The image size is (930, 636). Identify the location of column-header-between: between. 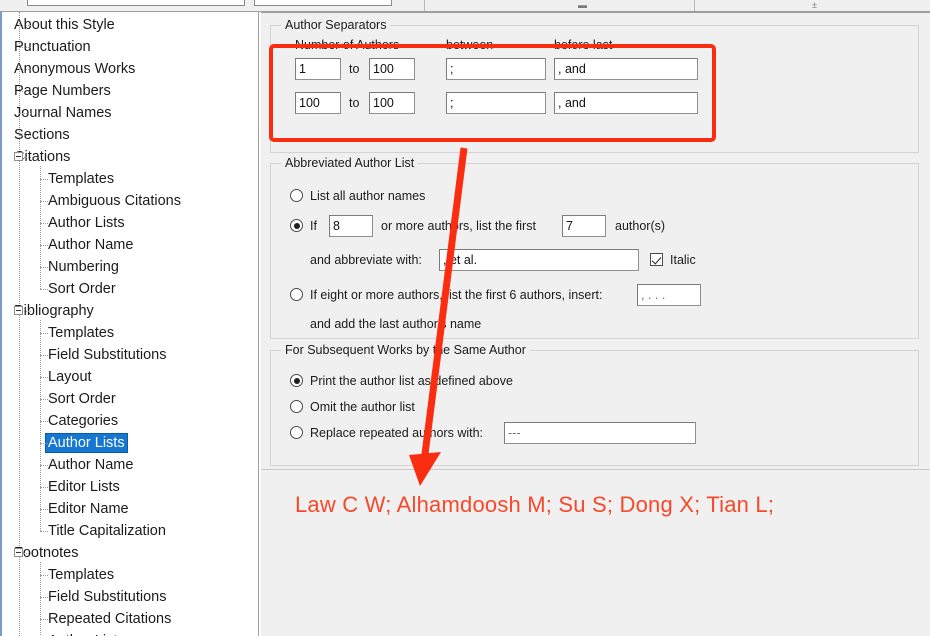
(470, 45).